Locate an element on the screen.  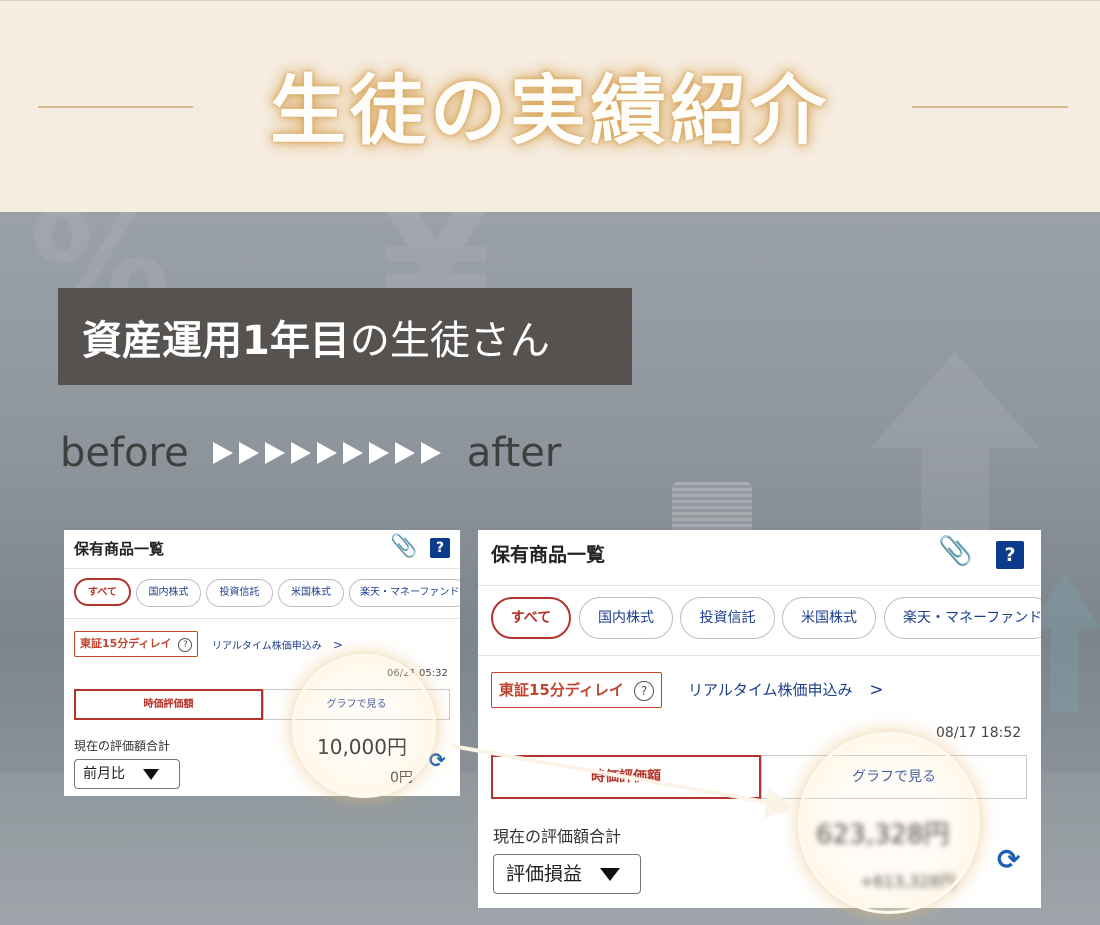
connector-line is located at coordinates (612, 774).